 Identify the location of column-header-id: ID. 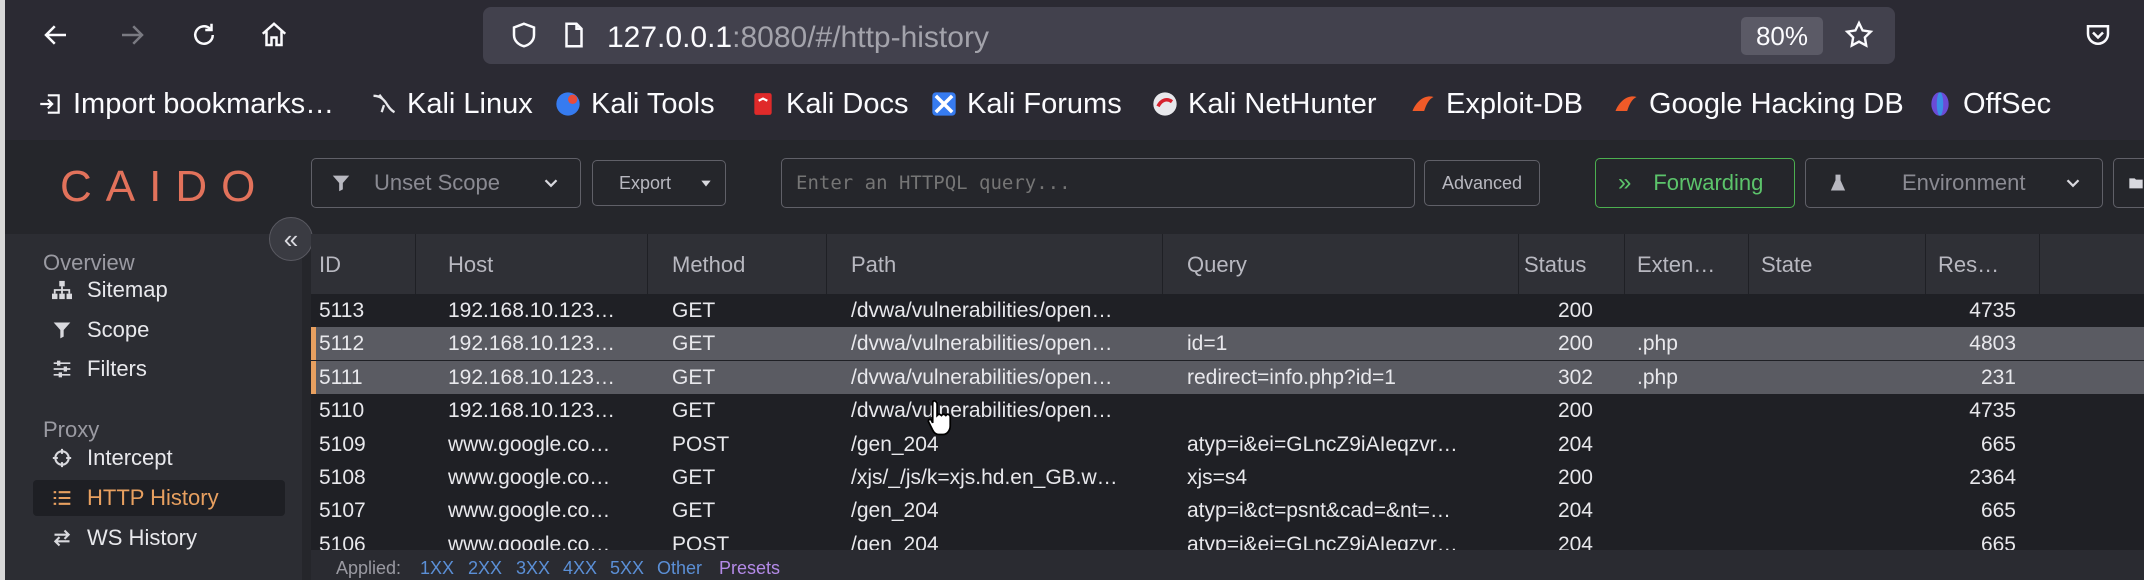
(330, 265).